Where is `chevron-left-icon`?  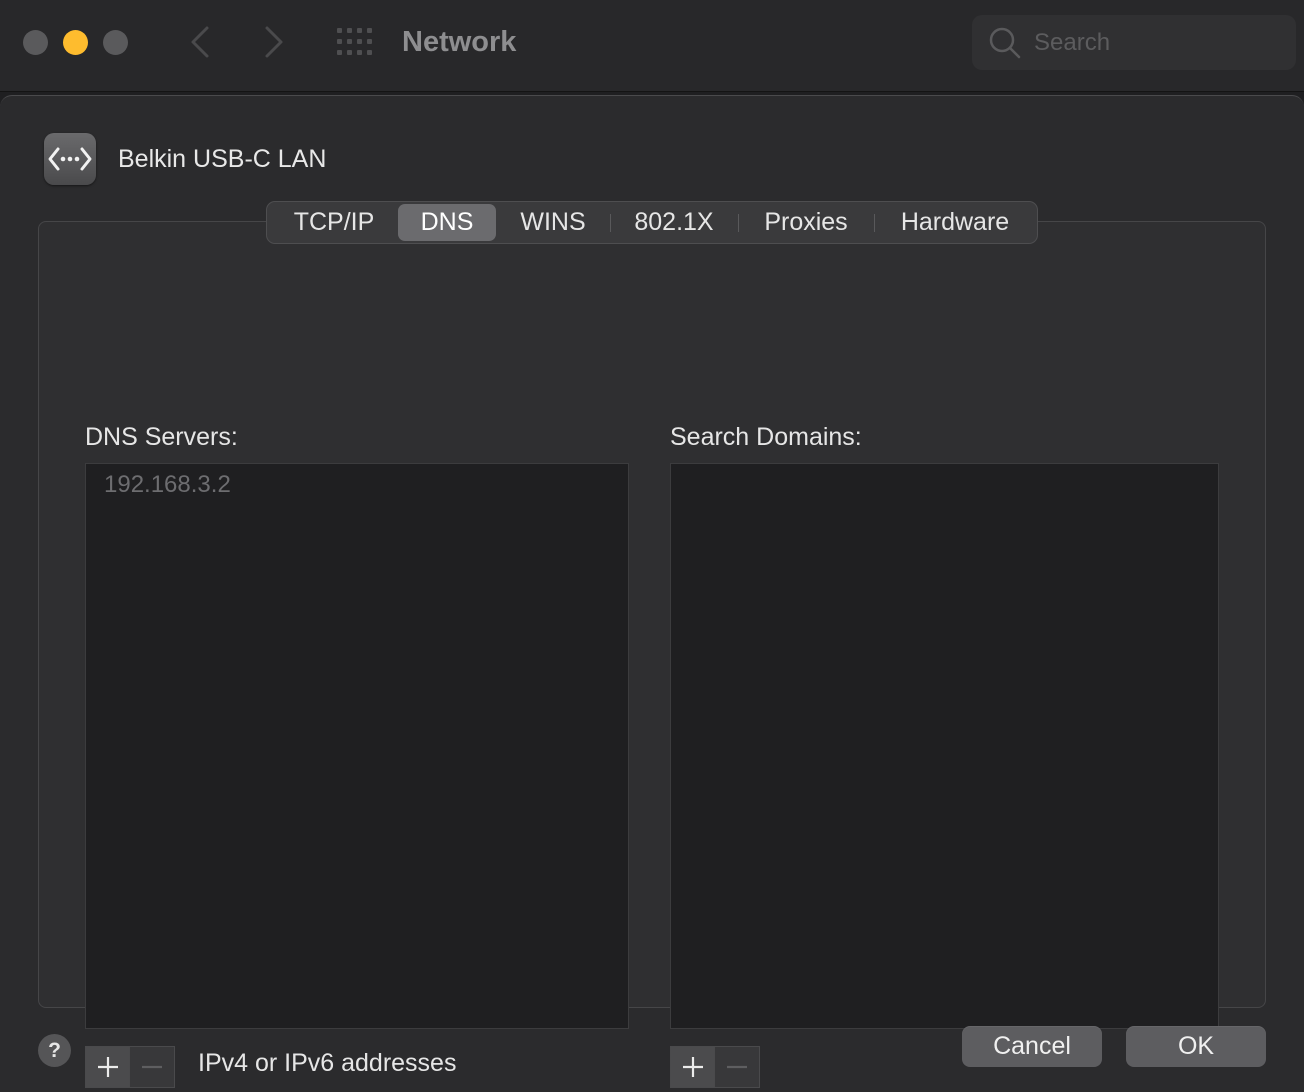
chevron-left-icon is located at coordinates (200, 42).